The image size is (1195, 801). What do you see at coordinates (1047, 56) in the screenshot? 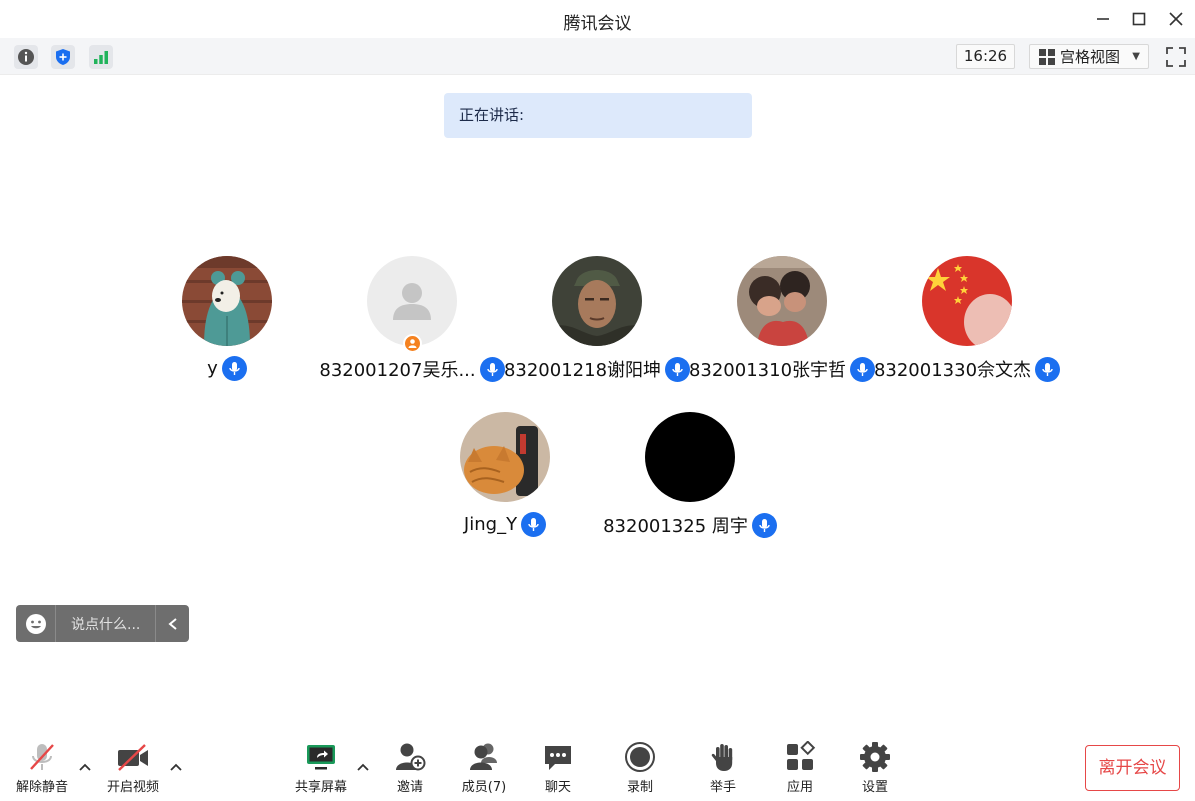
I see `grid-view-icon` at bounding box center [1047, 56].